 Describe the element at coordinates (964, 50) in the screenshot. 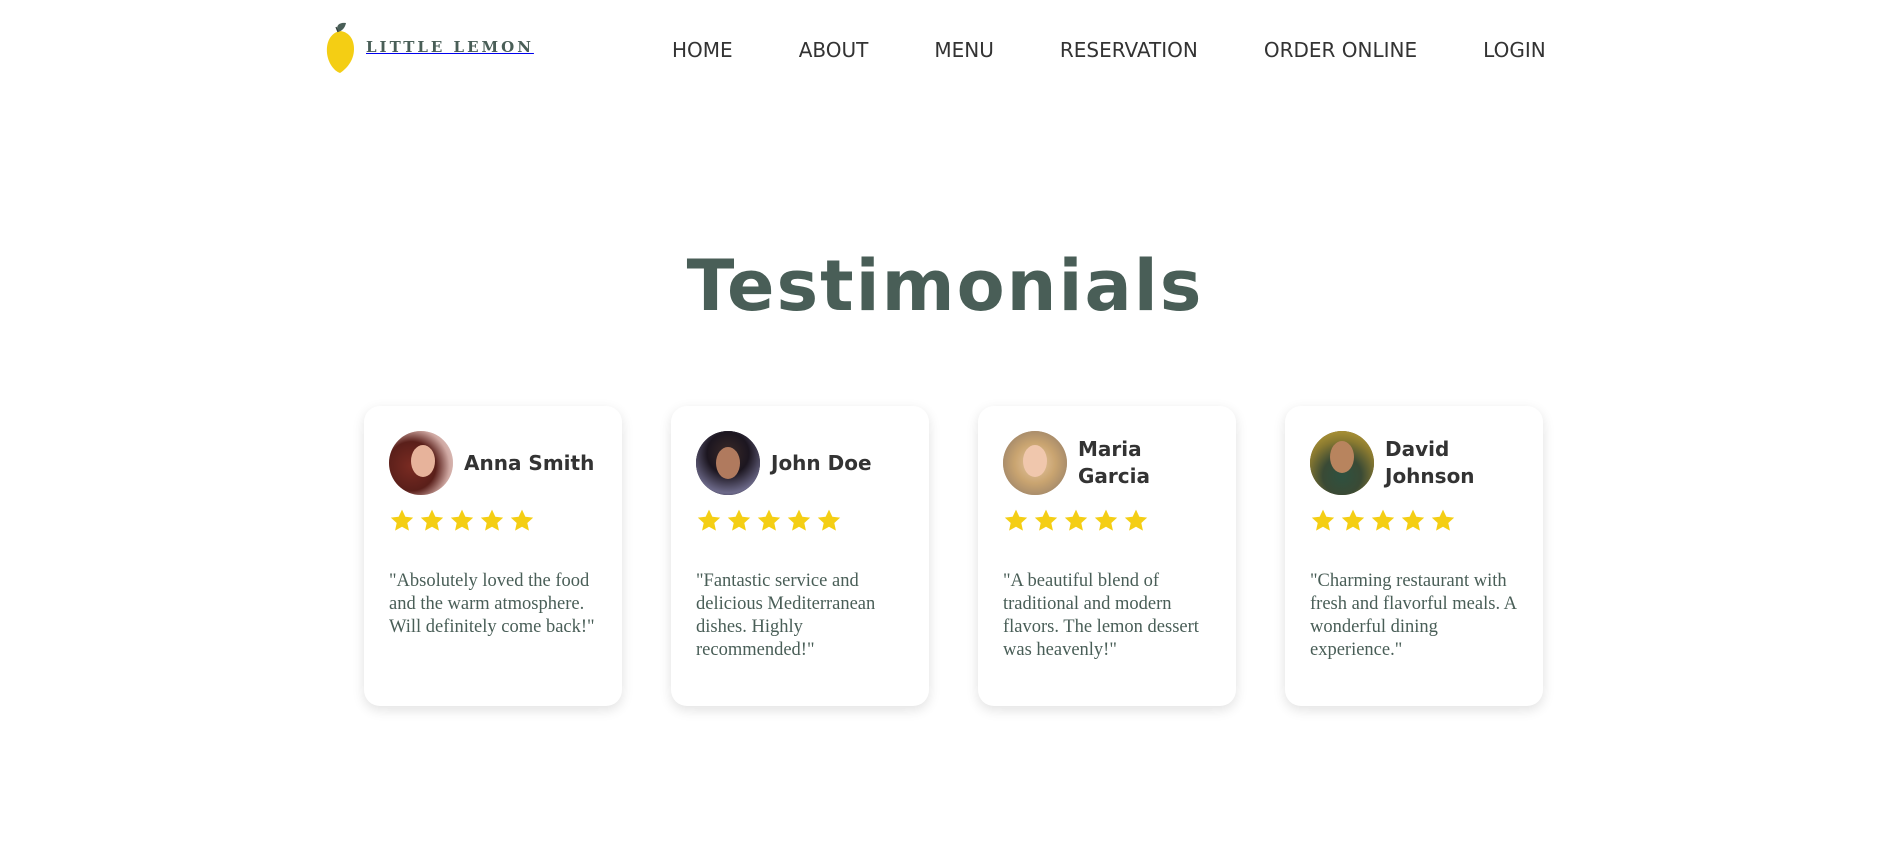

I see `nav-link-menu: MENU` at that location.